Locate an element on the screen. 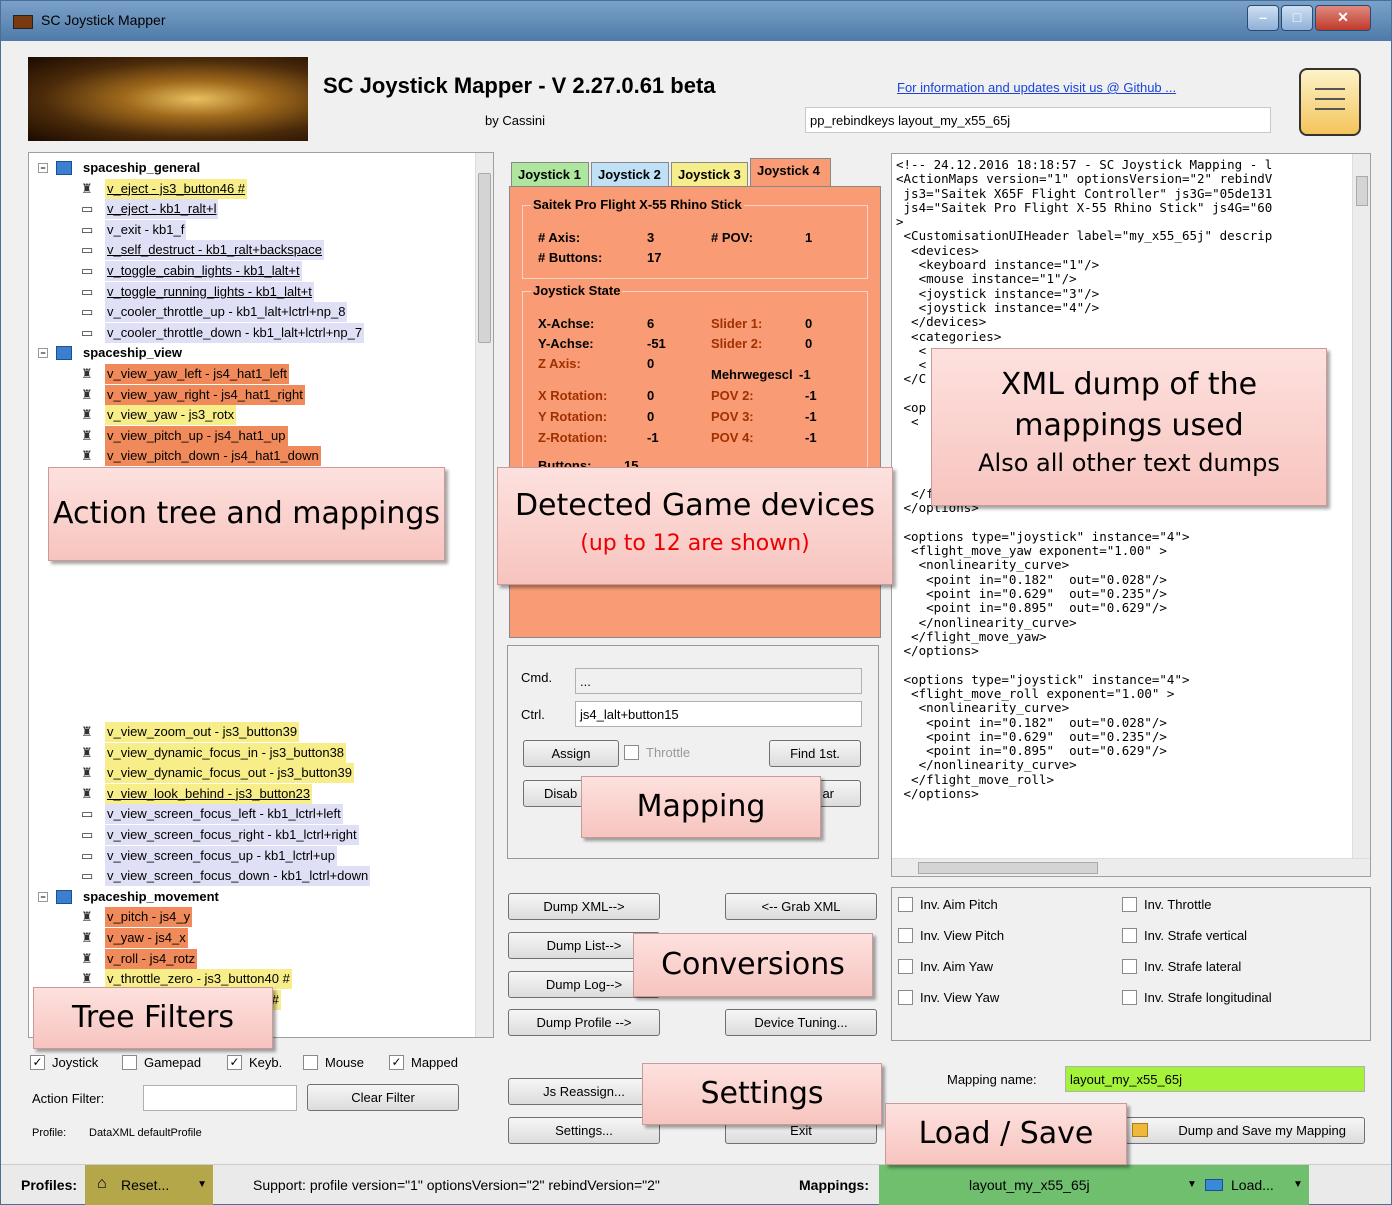 Image resolution: width=1392 pixels, height=1205 pixels. tree-item: ▭ v_toggle_cabin_lights - kb1_lalt+t is located at coordinates (249, 271).